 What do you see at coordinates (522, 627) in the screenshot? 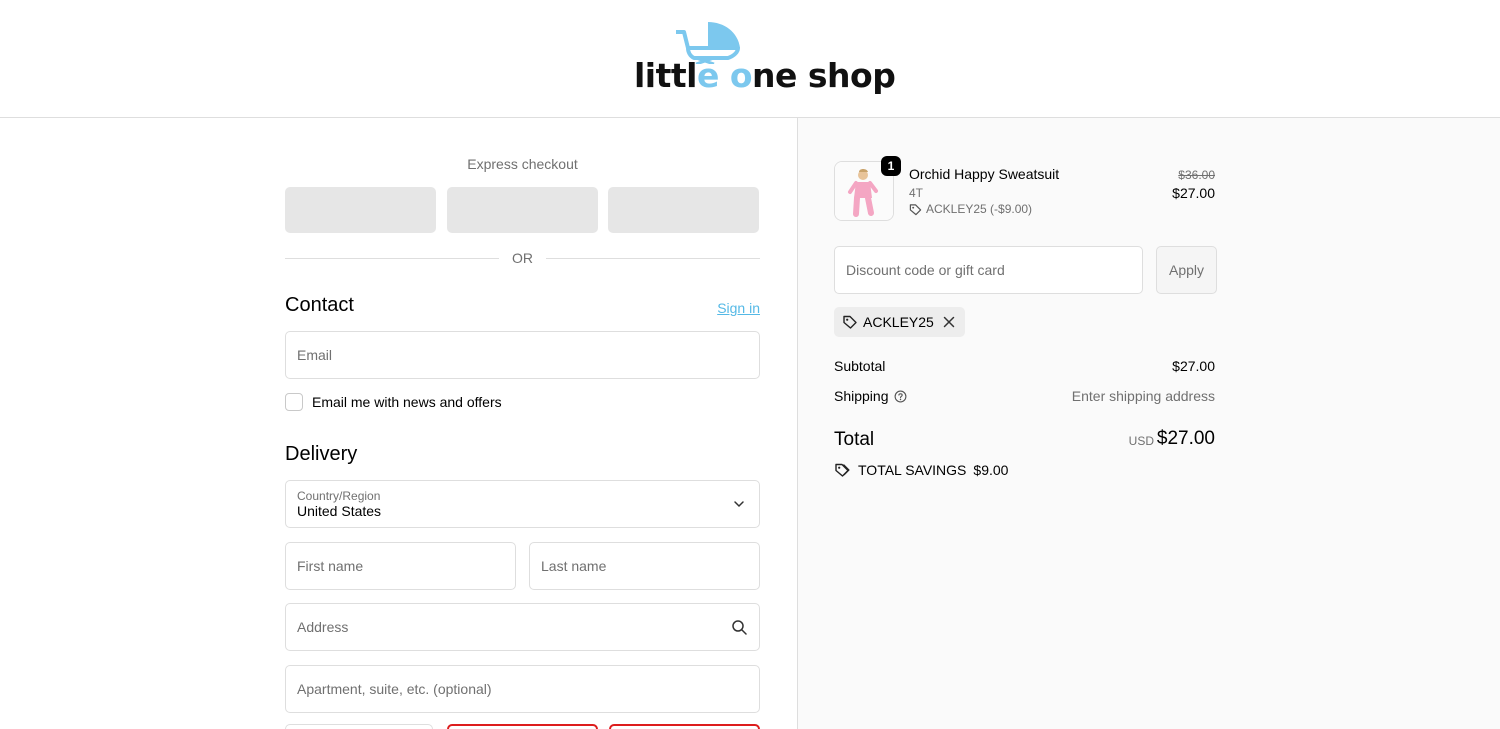
I see `address-field: Address` at bounding box center [522, 627].